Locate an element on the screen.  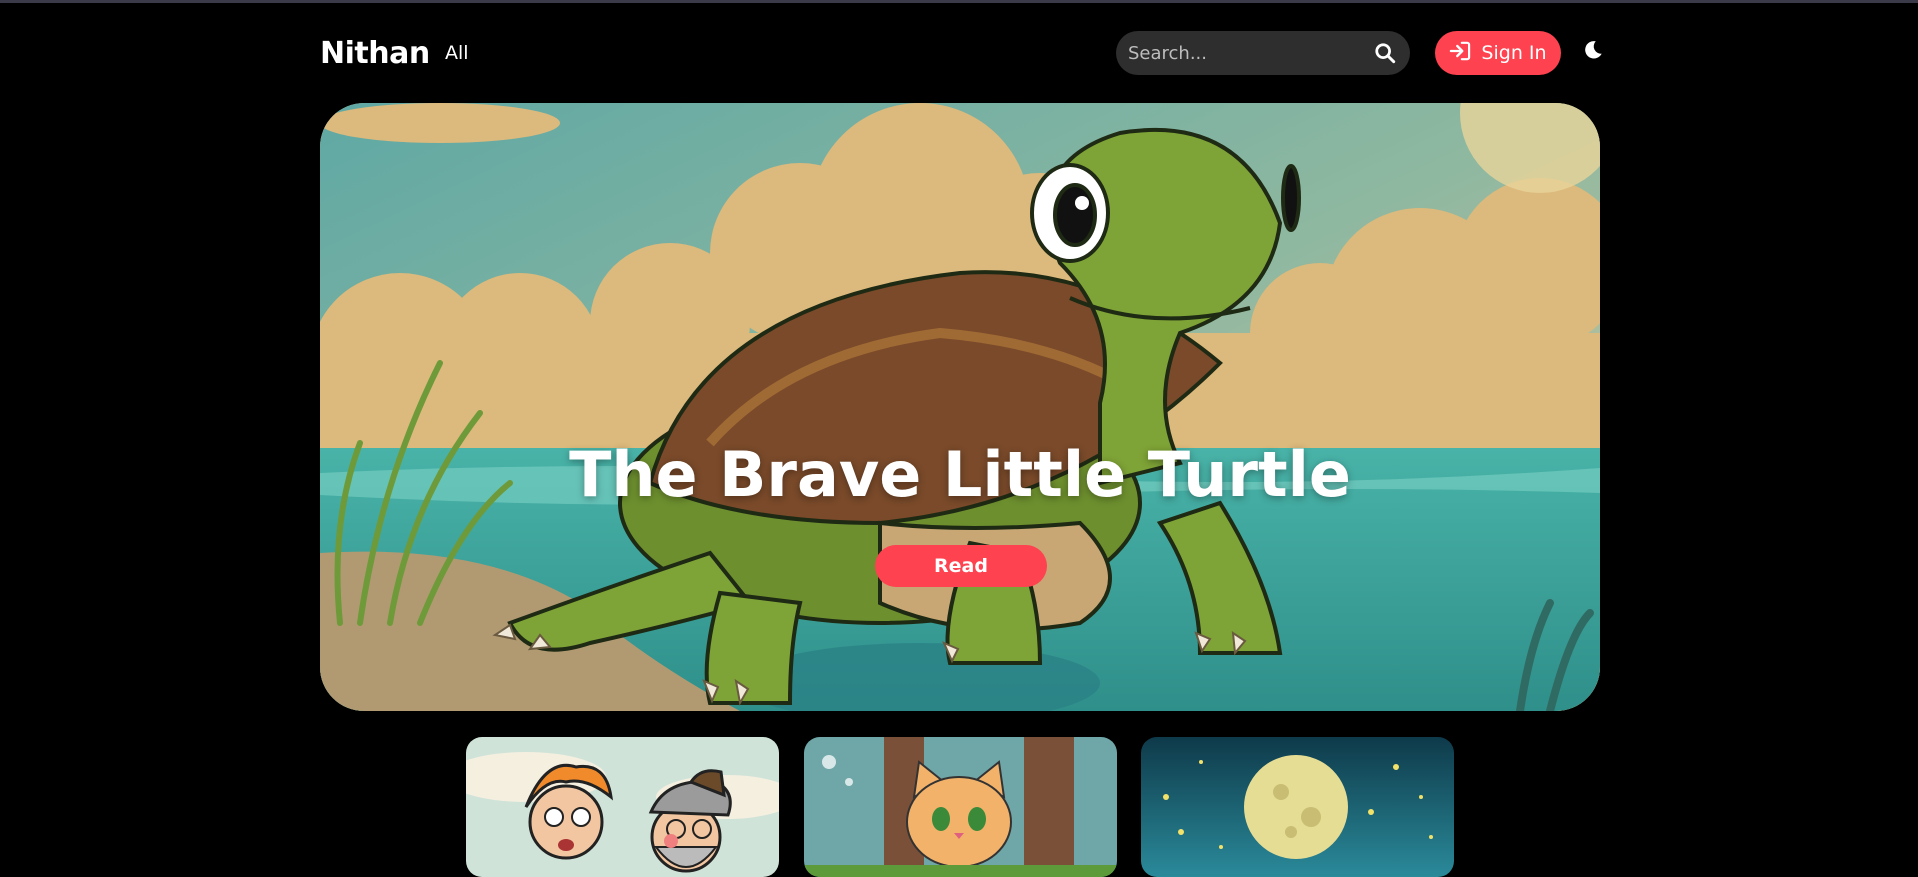
sign-in-button: Sign In is located at coordinates (1498, 53).